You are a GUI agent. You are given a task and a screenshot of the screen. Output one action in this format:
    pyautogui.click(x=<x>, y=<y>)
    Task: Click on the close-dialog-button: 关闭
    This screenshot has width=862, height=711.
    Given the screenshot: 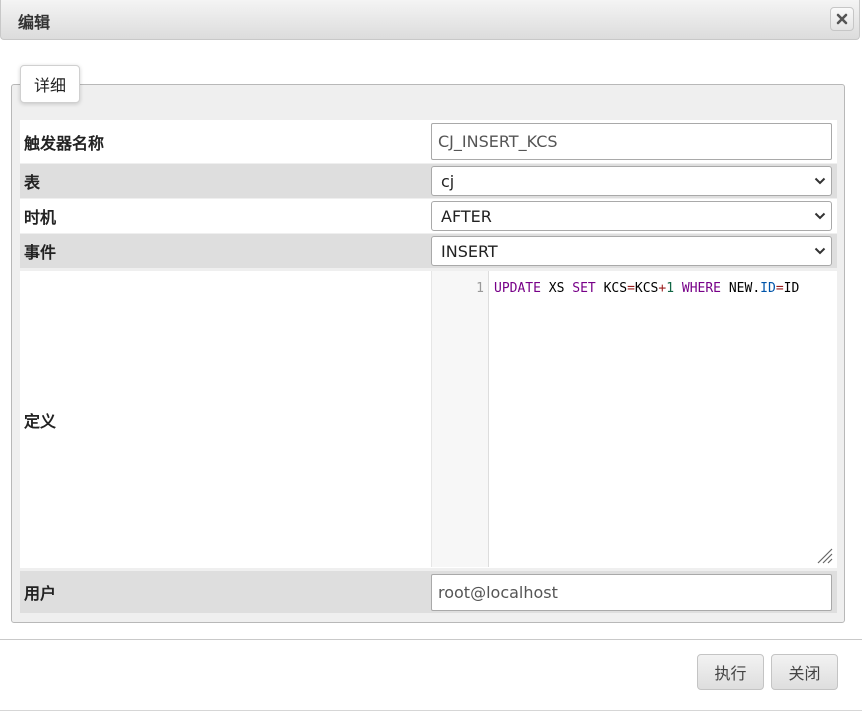 What is the action you would take?
    pyautogui.click(x=804, y=672)
    